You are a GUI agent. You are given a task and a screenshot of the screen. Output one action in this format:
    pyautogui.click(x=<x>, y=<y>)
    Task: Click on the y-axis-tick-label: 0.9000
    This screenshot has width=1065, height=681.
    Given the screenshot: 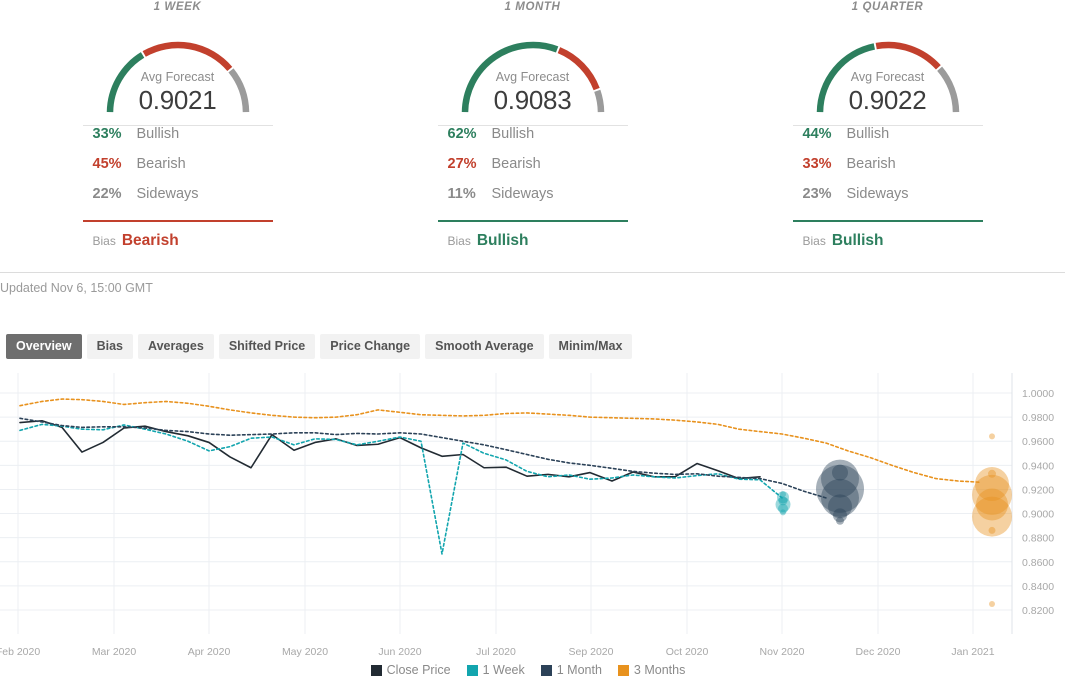 What is the action you would take?
    pyautogui.click(x=1038, y=515)
    